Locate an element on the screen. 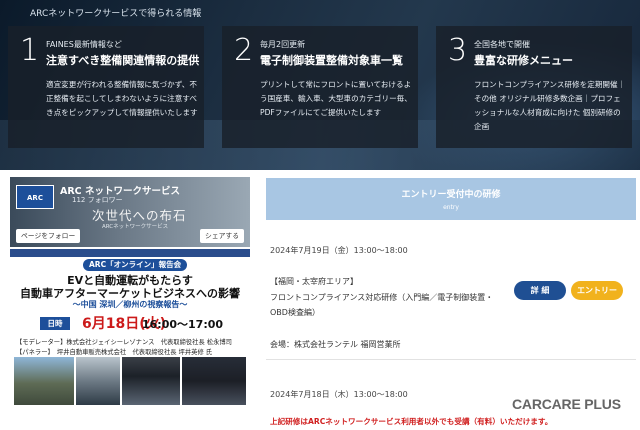  cover-subtext: ARCネットワークサービス is located at coordinates (135, 227).